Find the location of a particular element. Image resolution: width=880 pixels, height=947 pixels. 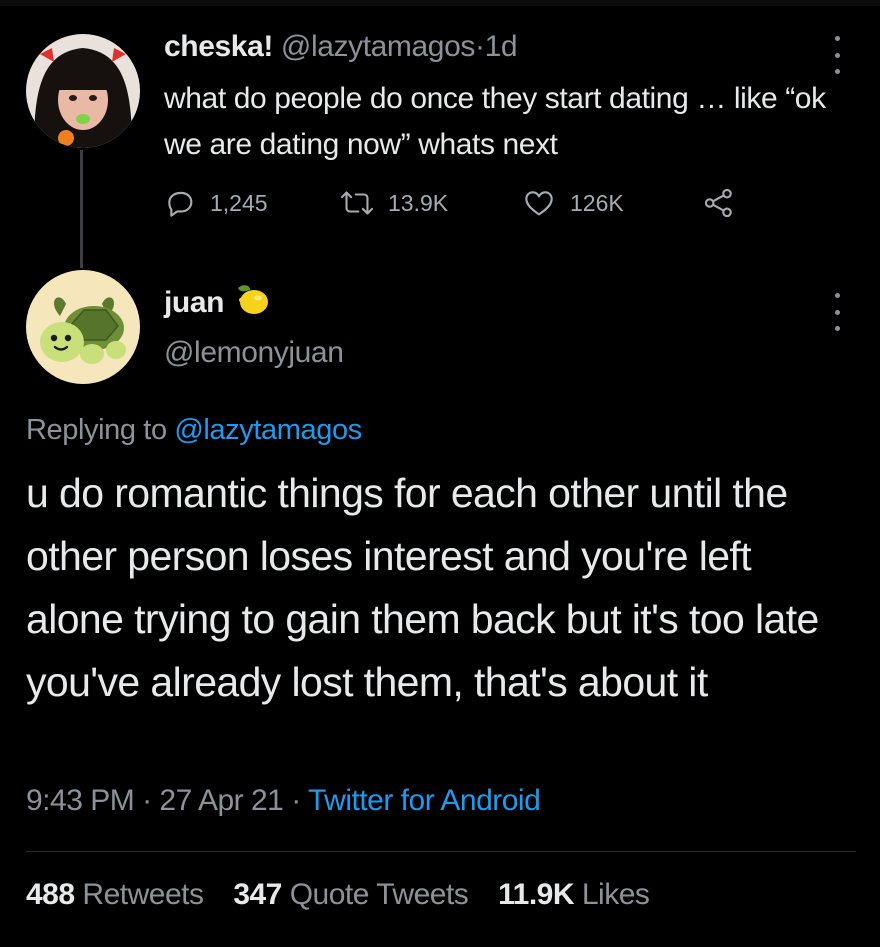

share-icon is located at coordinates (719, 203).